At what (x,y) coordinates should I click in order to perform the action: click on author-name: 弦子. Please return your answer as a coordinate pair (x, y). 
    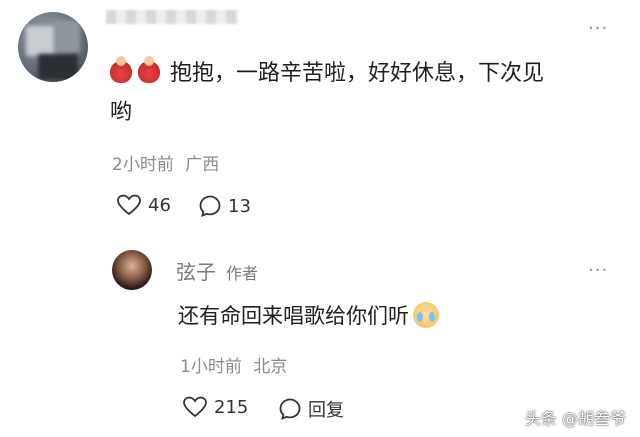
    Looking at the image, I should click on (196, 270).